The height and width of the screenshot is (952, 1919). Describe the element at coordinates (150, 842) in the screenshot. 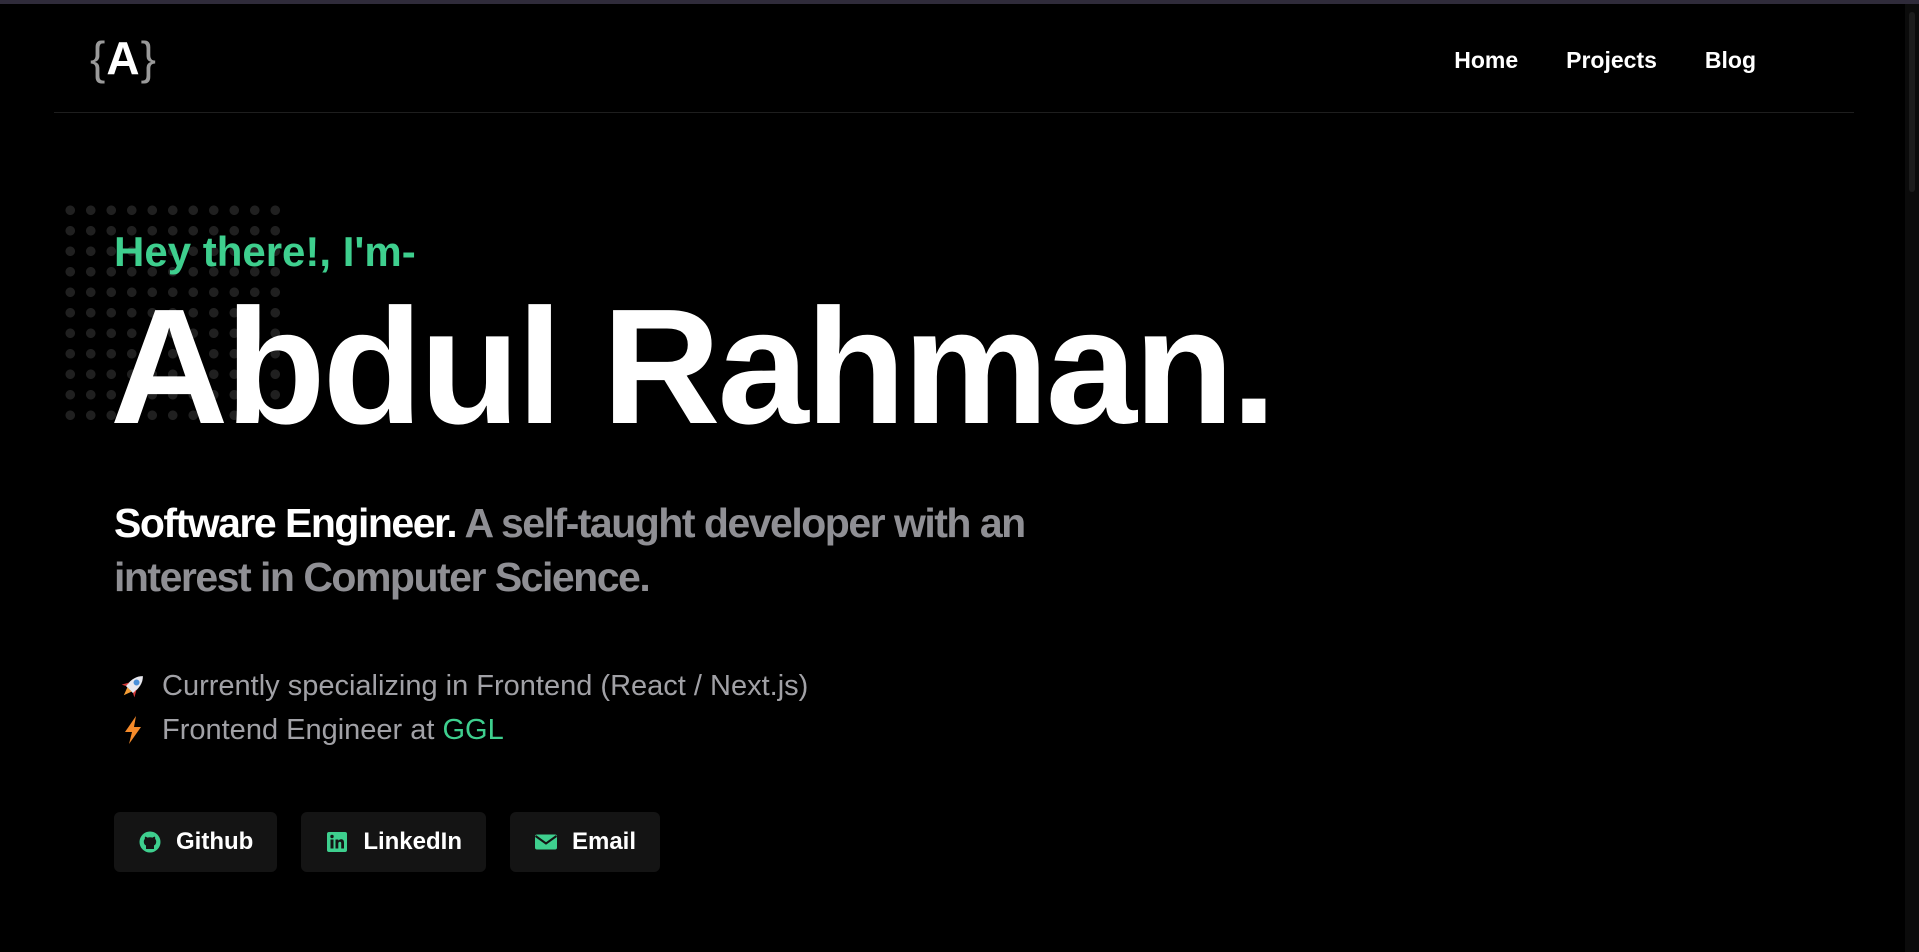

I see `github-icon` at that location.